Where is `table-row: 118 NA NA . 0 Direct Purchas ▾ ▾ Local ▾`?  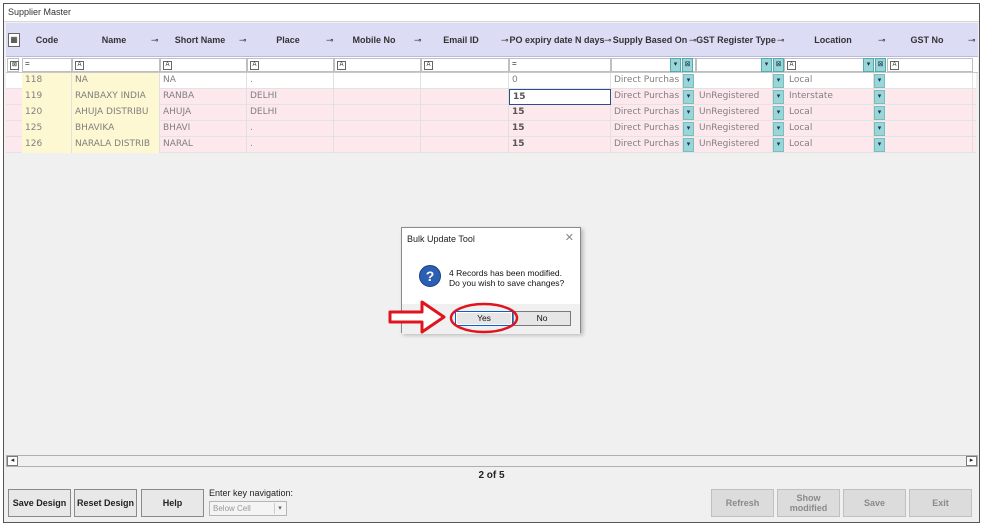
table-row: 118 NA NA . 0 Direct Purchas ▾ ▾ Local ▾ is located at coordinates (491, 81).